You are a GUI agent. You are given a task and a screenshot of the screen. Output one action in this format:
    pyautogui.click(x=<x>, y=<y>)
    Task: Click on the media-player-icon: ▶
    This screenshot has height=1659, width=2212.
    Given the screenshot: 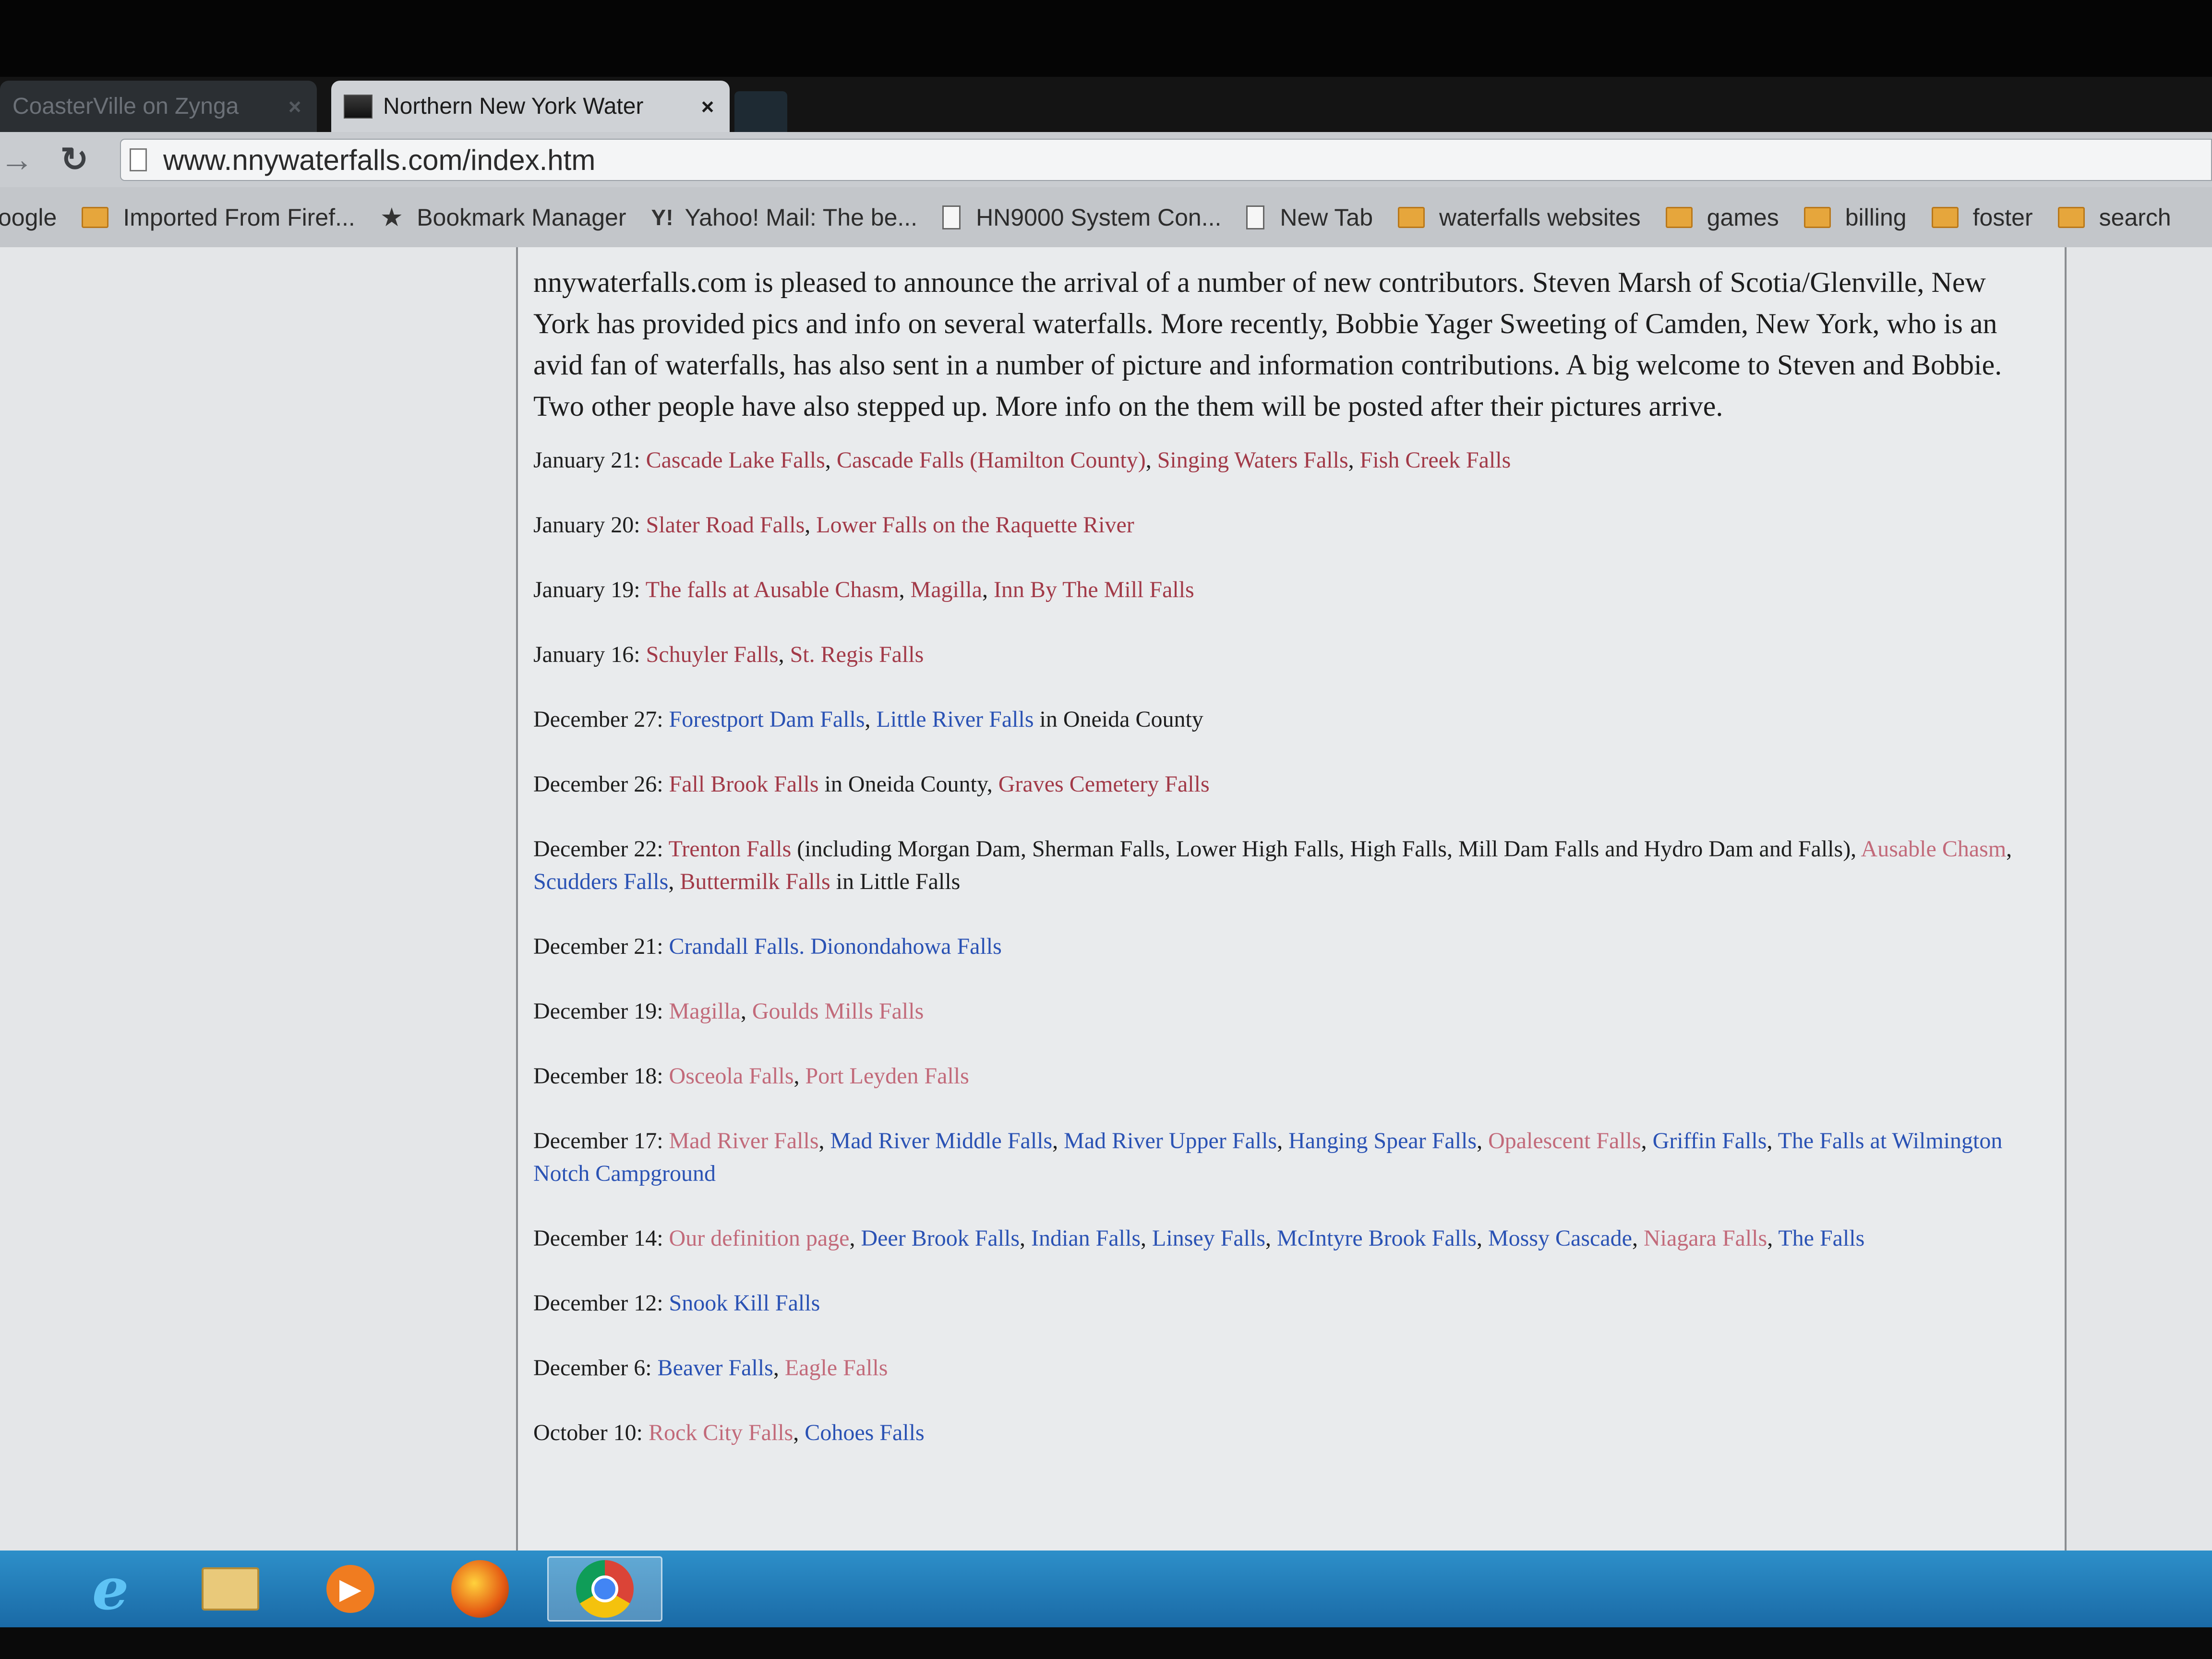 What is the action you would take?
    pyautogui.click(x=350, y=1589)
    